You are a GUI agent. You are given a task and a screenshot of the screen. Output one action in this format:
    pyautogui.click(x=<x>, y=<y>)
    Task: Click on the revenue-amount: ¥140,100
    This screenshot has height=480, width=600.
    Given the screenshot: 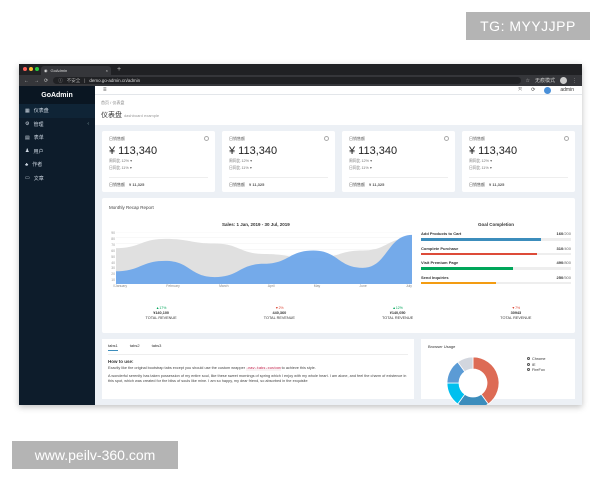 What is the action you would take?
    pyautogui.click(x=161, y=313)
    